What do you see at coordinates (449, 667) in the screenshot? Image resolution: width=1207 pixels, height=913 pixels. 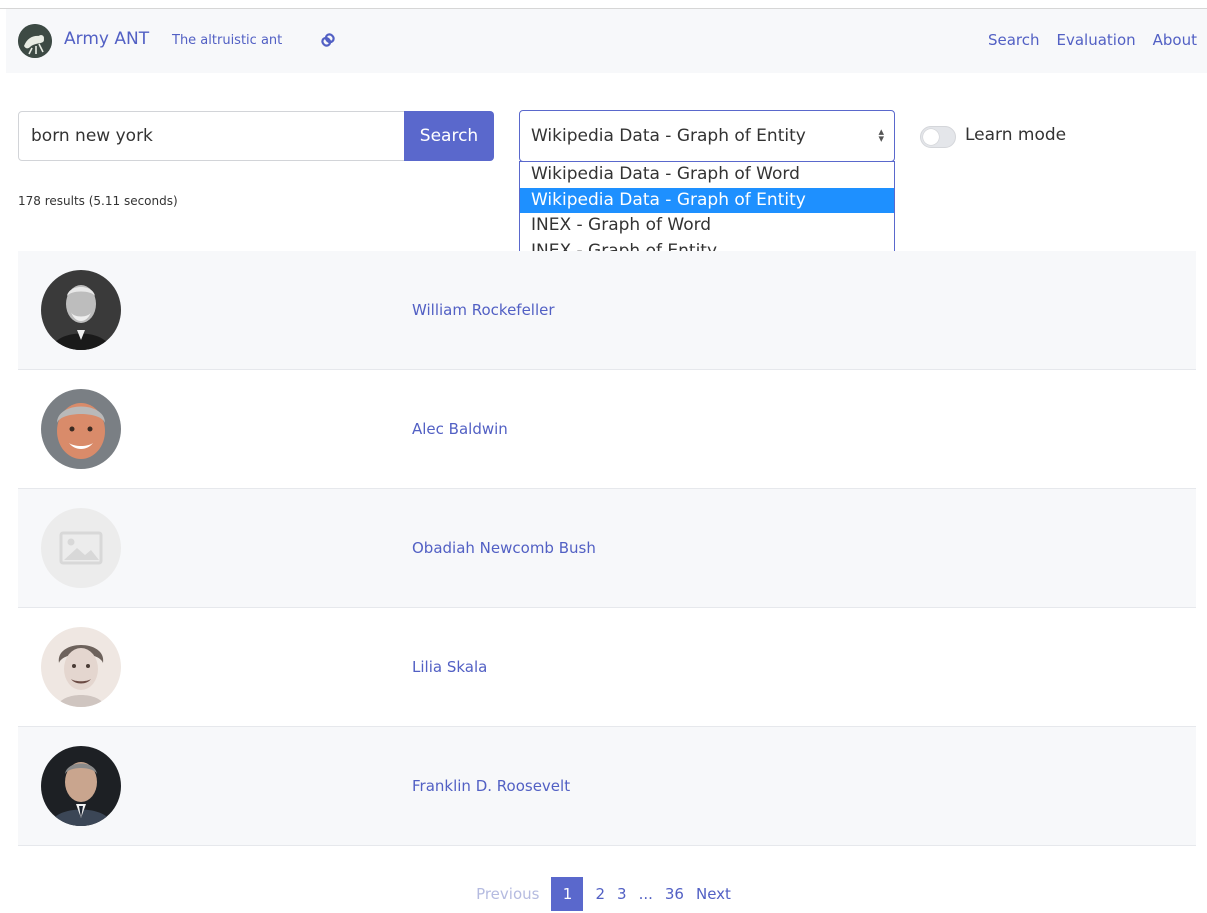 I see `result-link: Lilia Skala` at bounding box center [449, 667].